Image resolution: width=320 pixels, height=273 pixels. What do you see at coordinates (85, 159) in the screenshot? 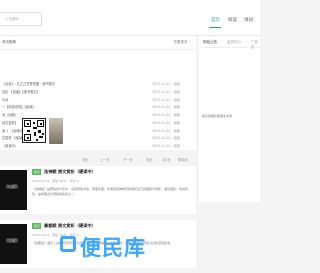
I see `page-first: 首页` at bounding box center [85, 159].